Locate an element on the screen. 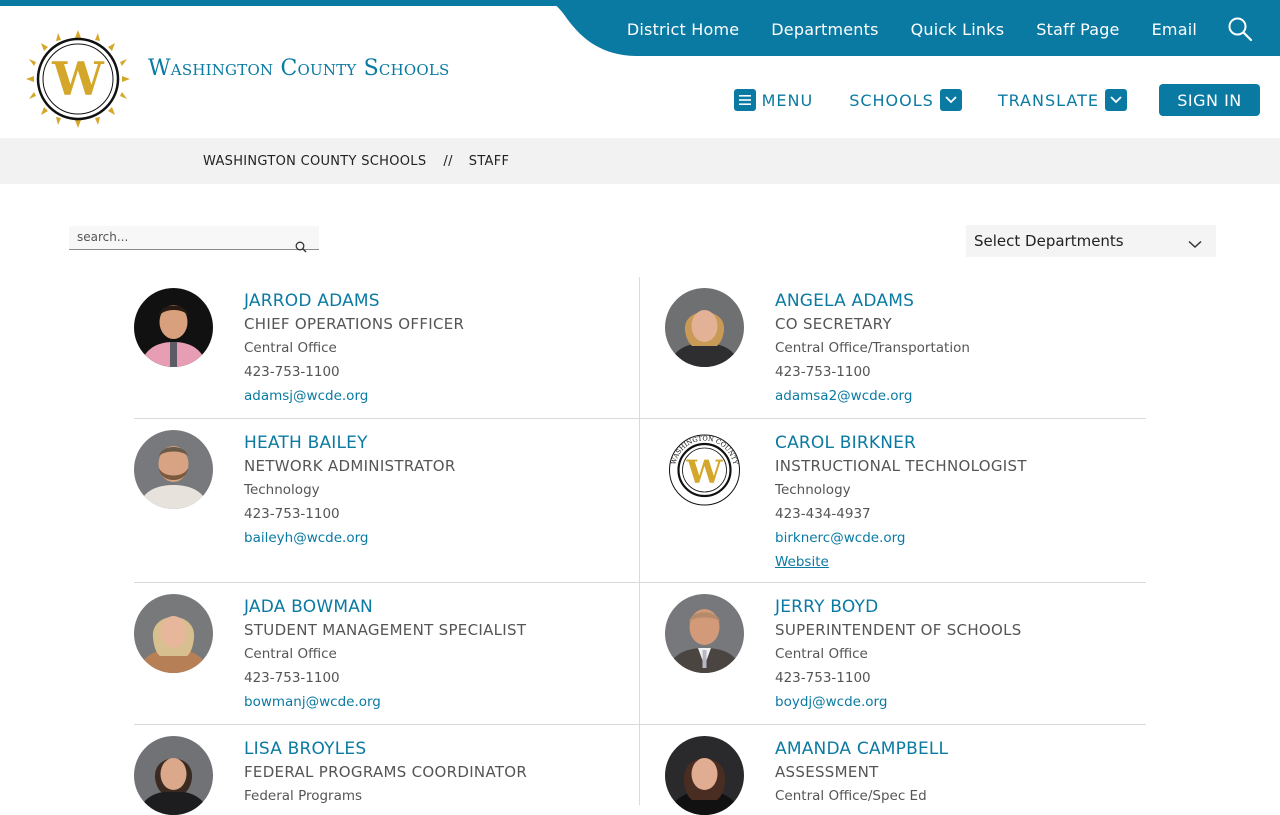 This screenshot has width=1280, height=815. schools-label: SCHOOLS is located at coordinates (891, 100).